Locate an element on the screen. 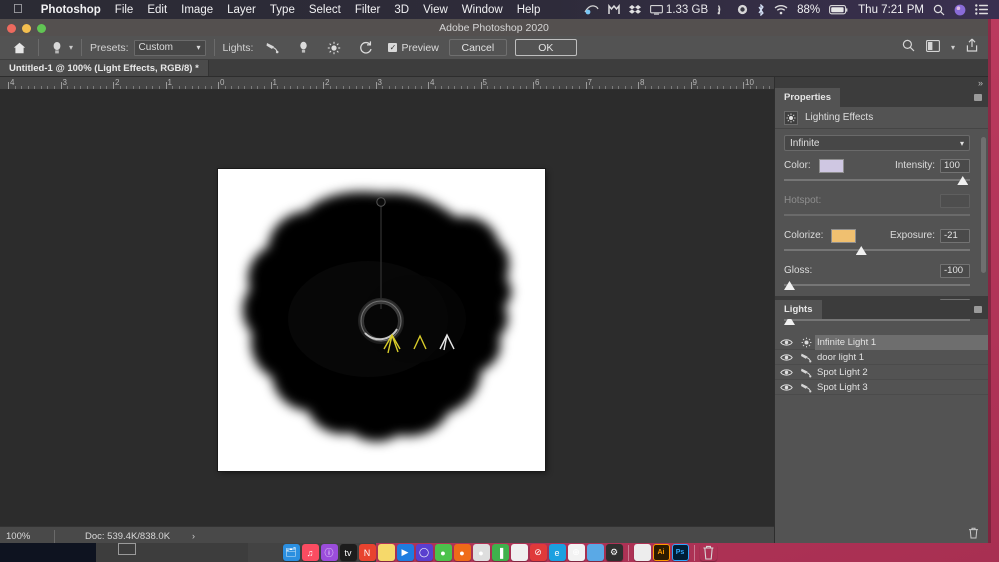  dock-item-news: N is located at coordinates (367, 552).